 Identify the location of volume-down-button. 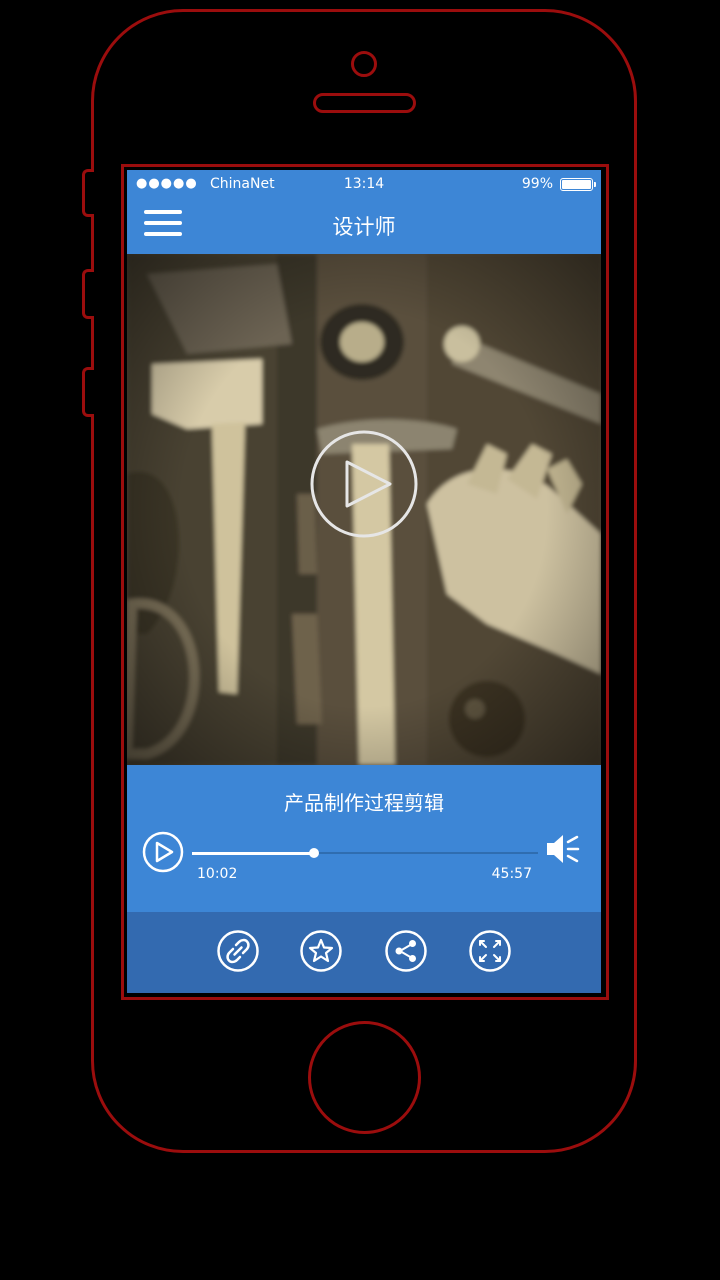
(88, 392).